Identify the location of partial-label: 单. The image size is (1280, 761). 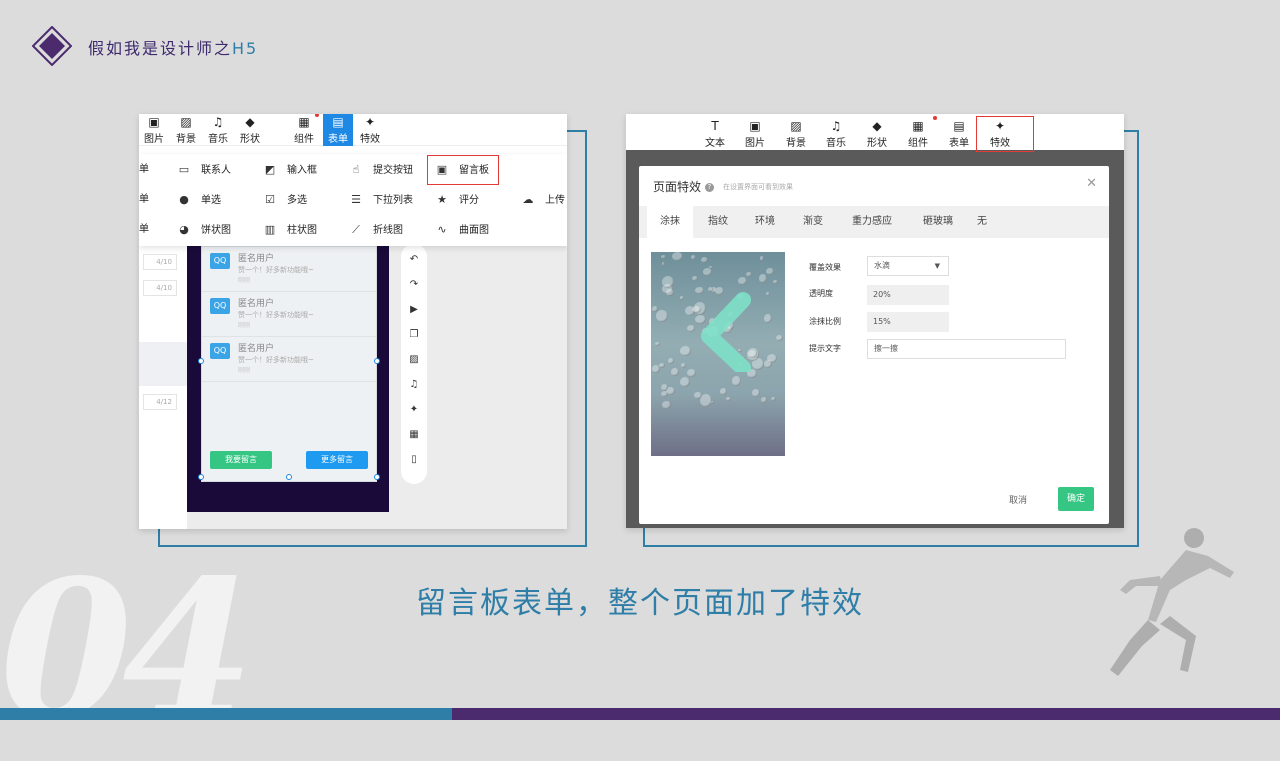
(144, 199).